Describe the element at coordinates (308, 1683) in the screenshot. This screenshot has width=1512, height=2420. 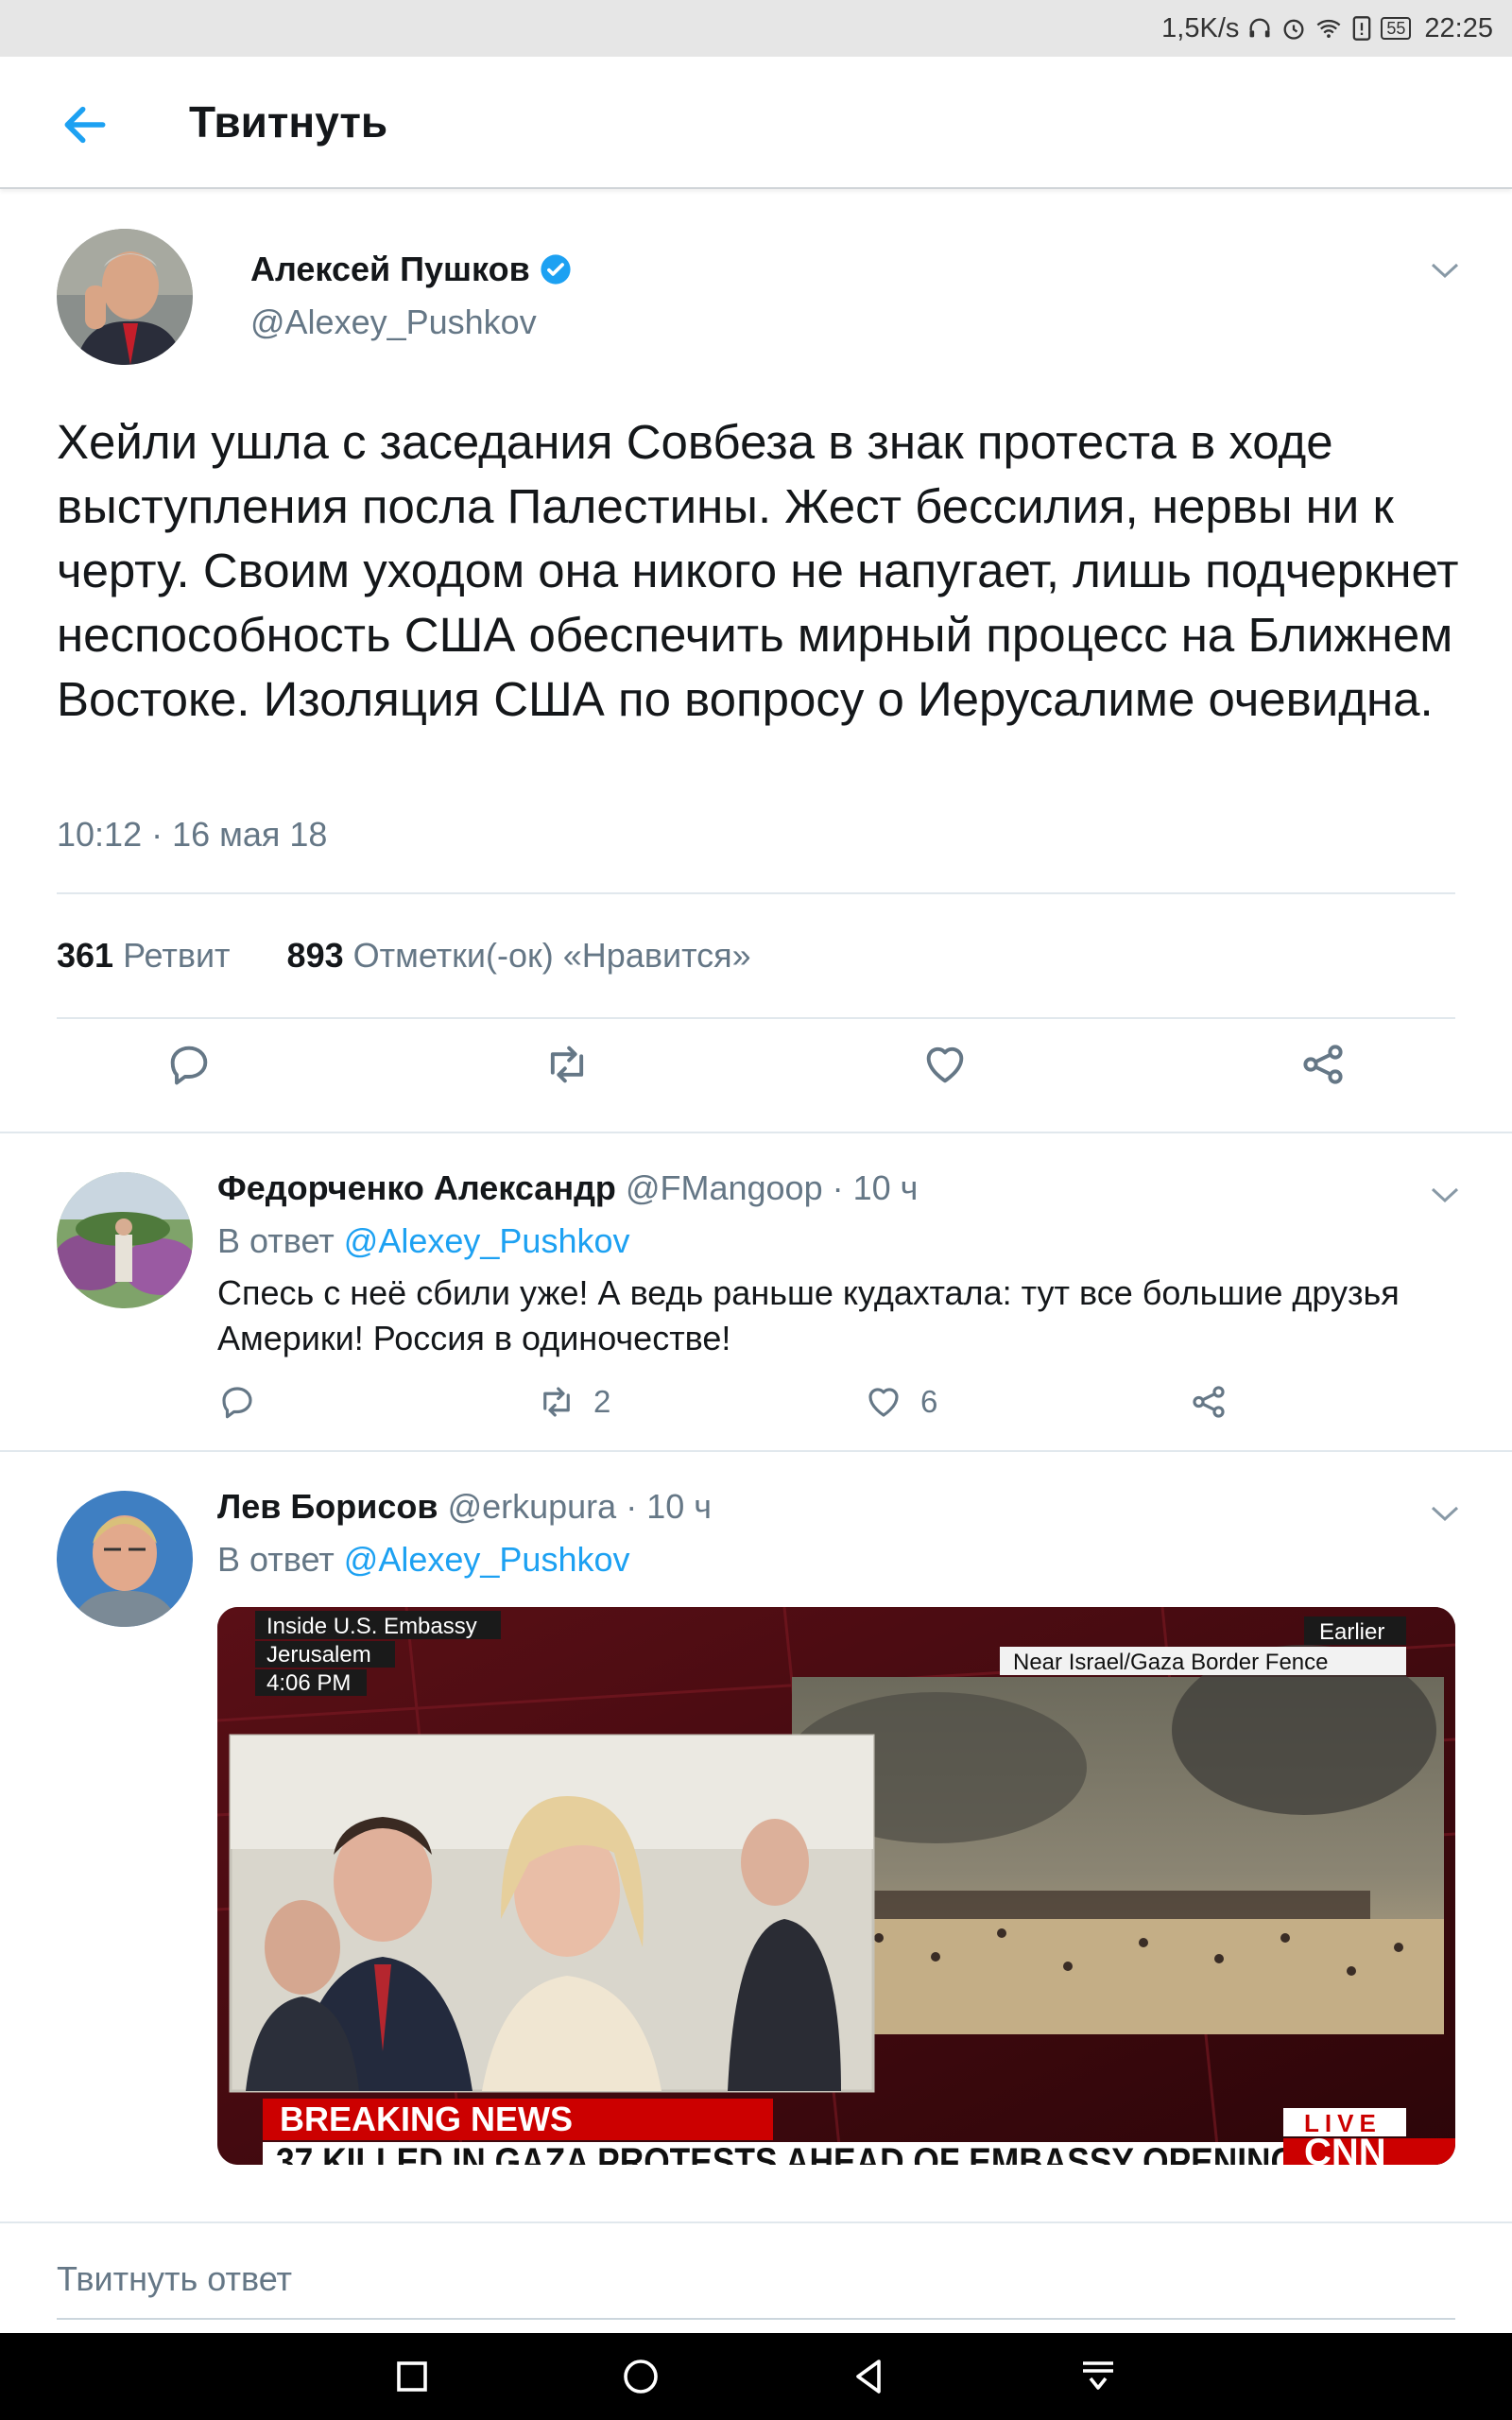
I see `media-label-left-3: 4:06 PM` at that location.